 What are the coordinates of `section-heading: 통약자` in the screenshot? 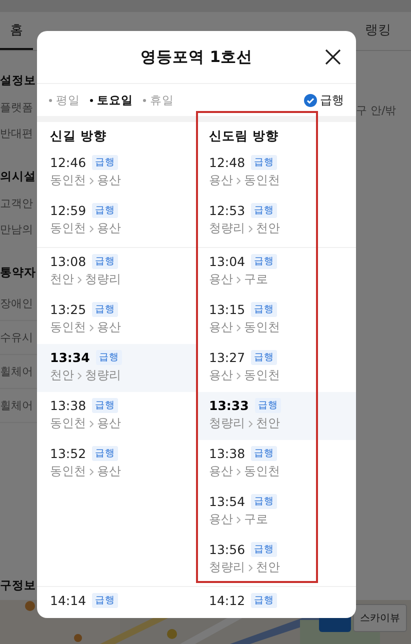 It's located at (18, 273).